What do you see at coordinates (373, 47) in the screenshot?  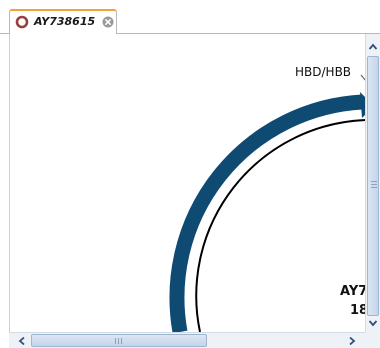 I see `arrow-up-icon` at bounding box center [373, 47].